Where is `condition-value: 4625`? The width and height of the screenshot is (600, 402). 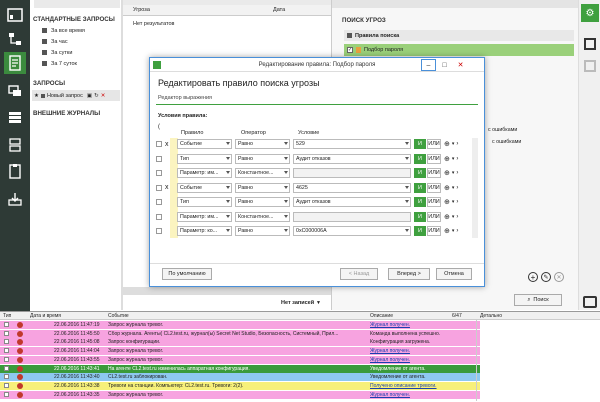 condition-value: 4625 is located at coordinates (352, 187).